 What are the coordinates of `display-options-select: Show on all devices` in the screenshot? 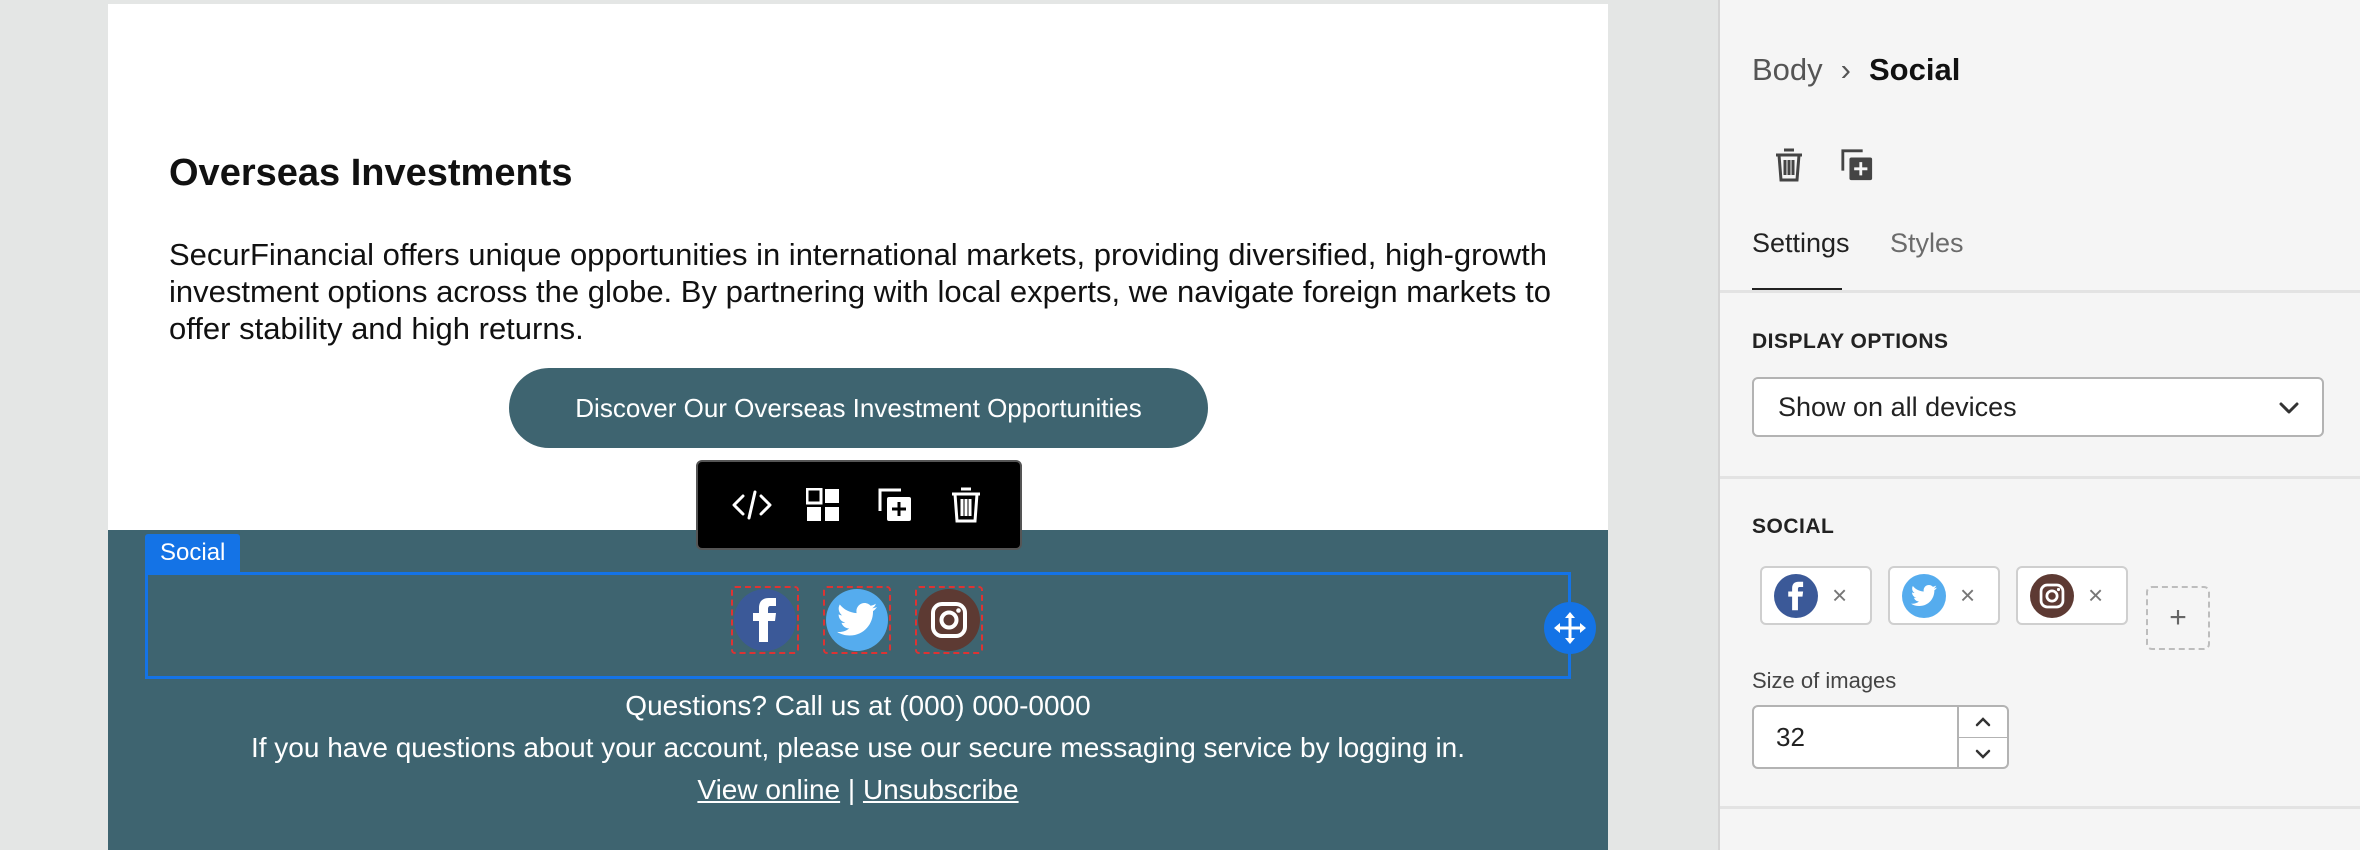 It's located at (2038, 407).